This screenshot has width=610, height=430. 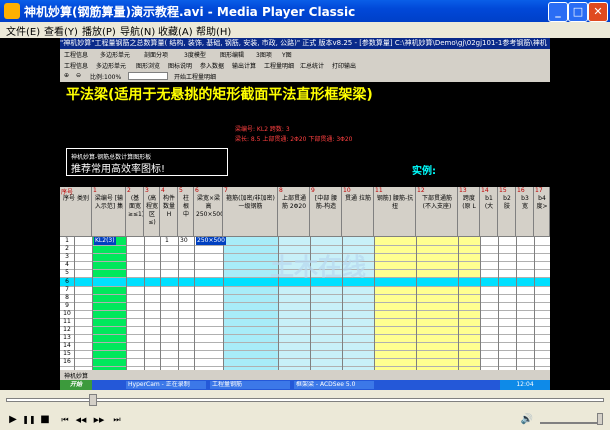 I want to click on row-number: 7, so click(x=67, y=289).